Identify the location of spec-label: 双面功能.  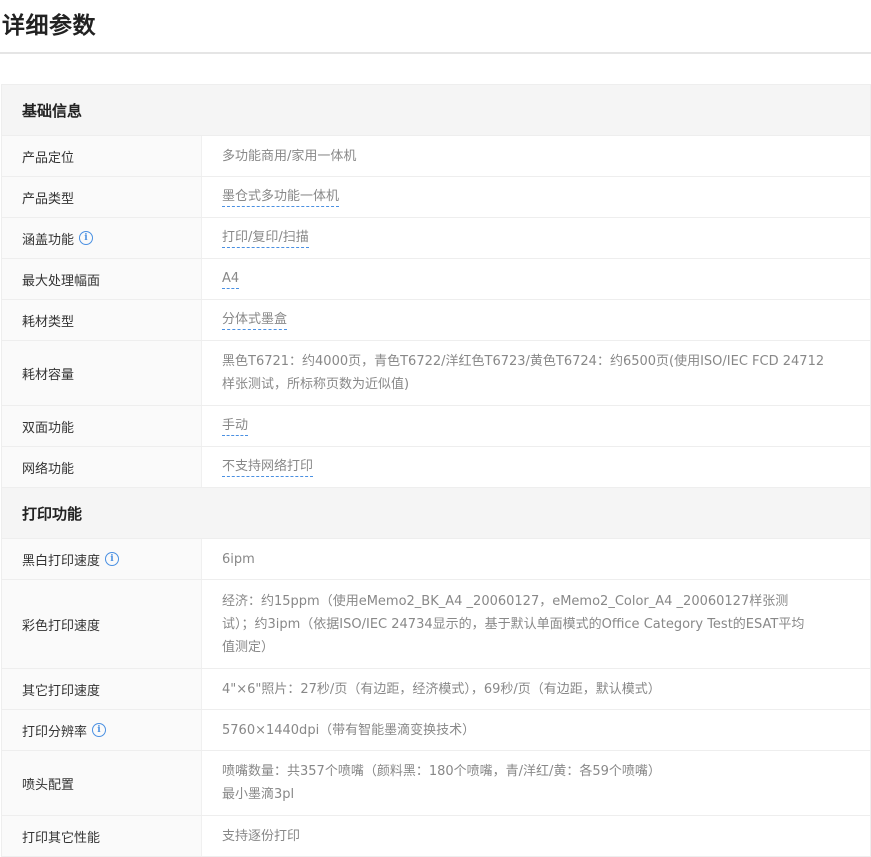
(102, 426).